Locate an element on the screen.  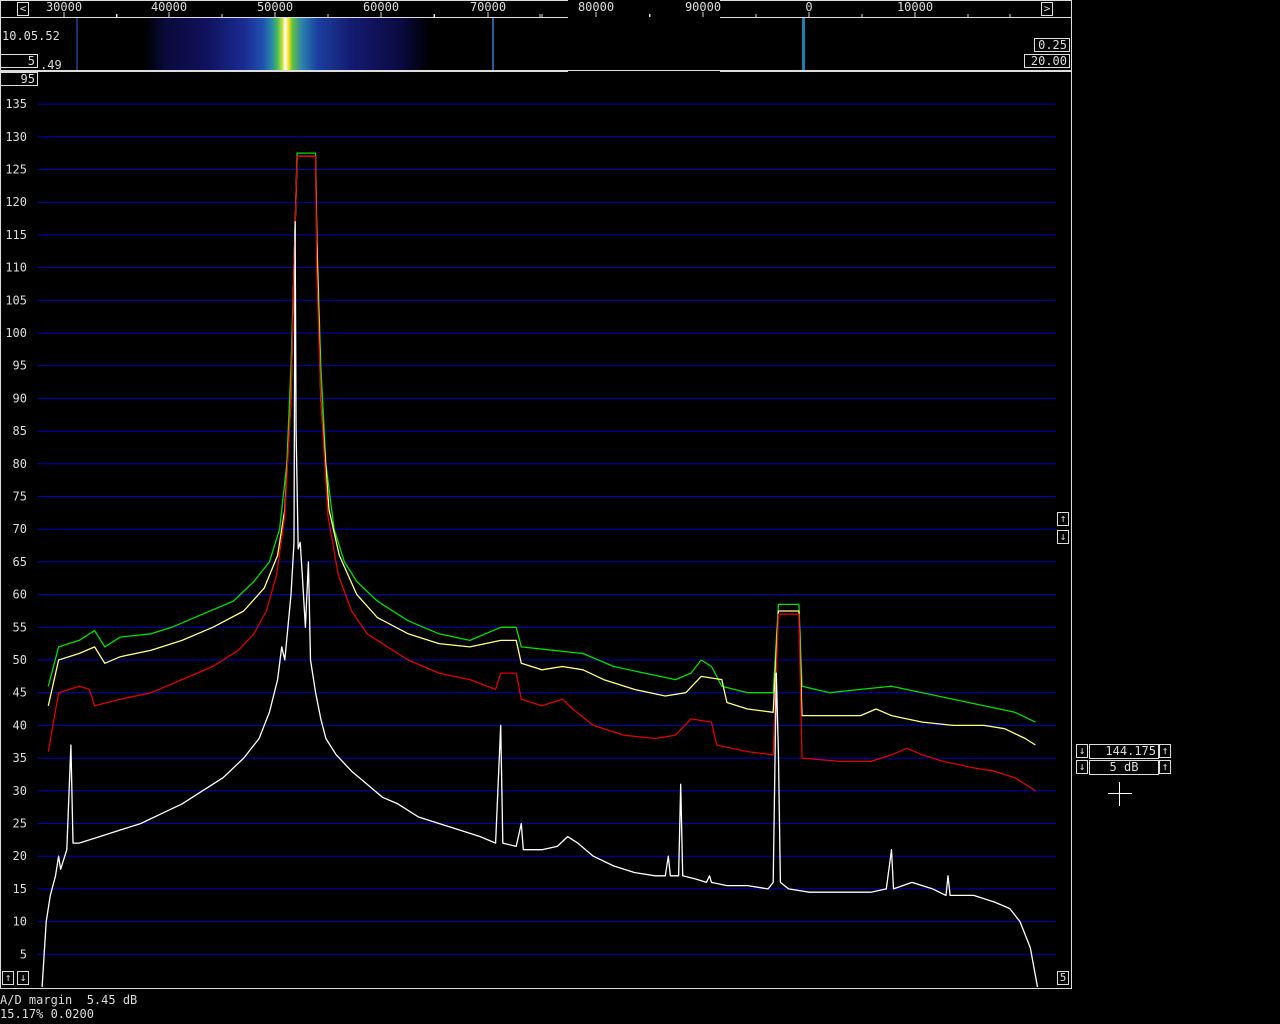
y-tick-label: 135 is located at coordinates (16, 104).